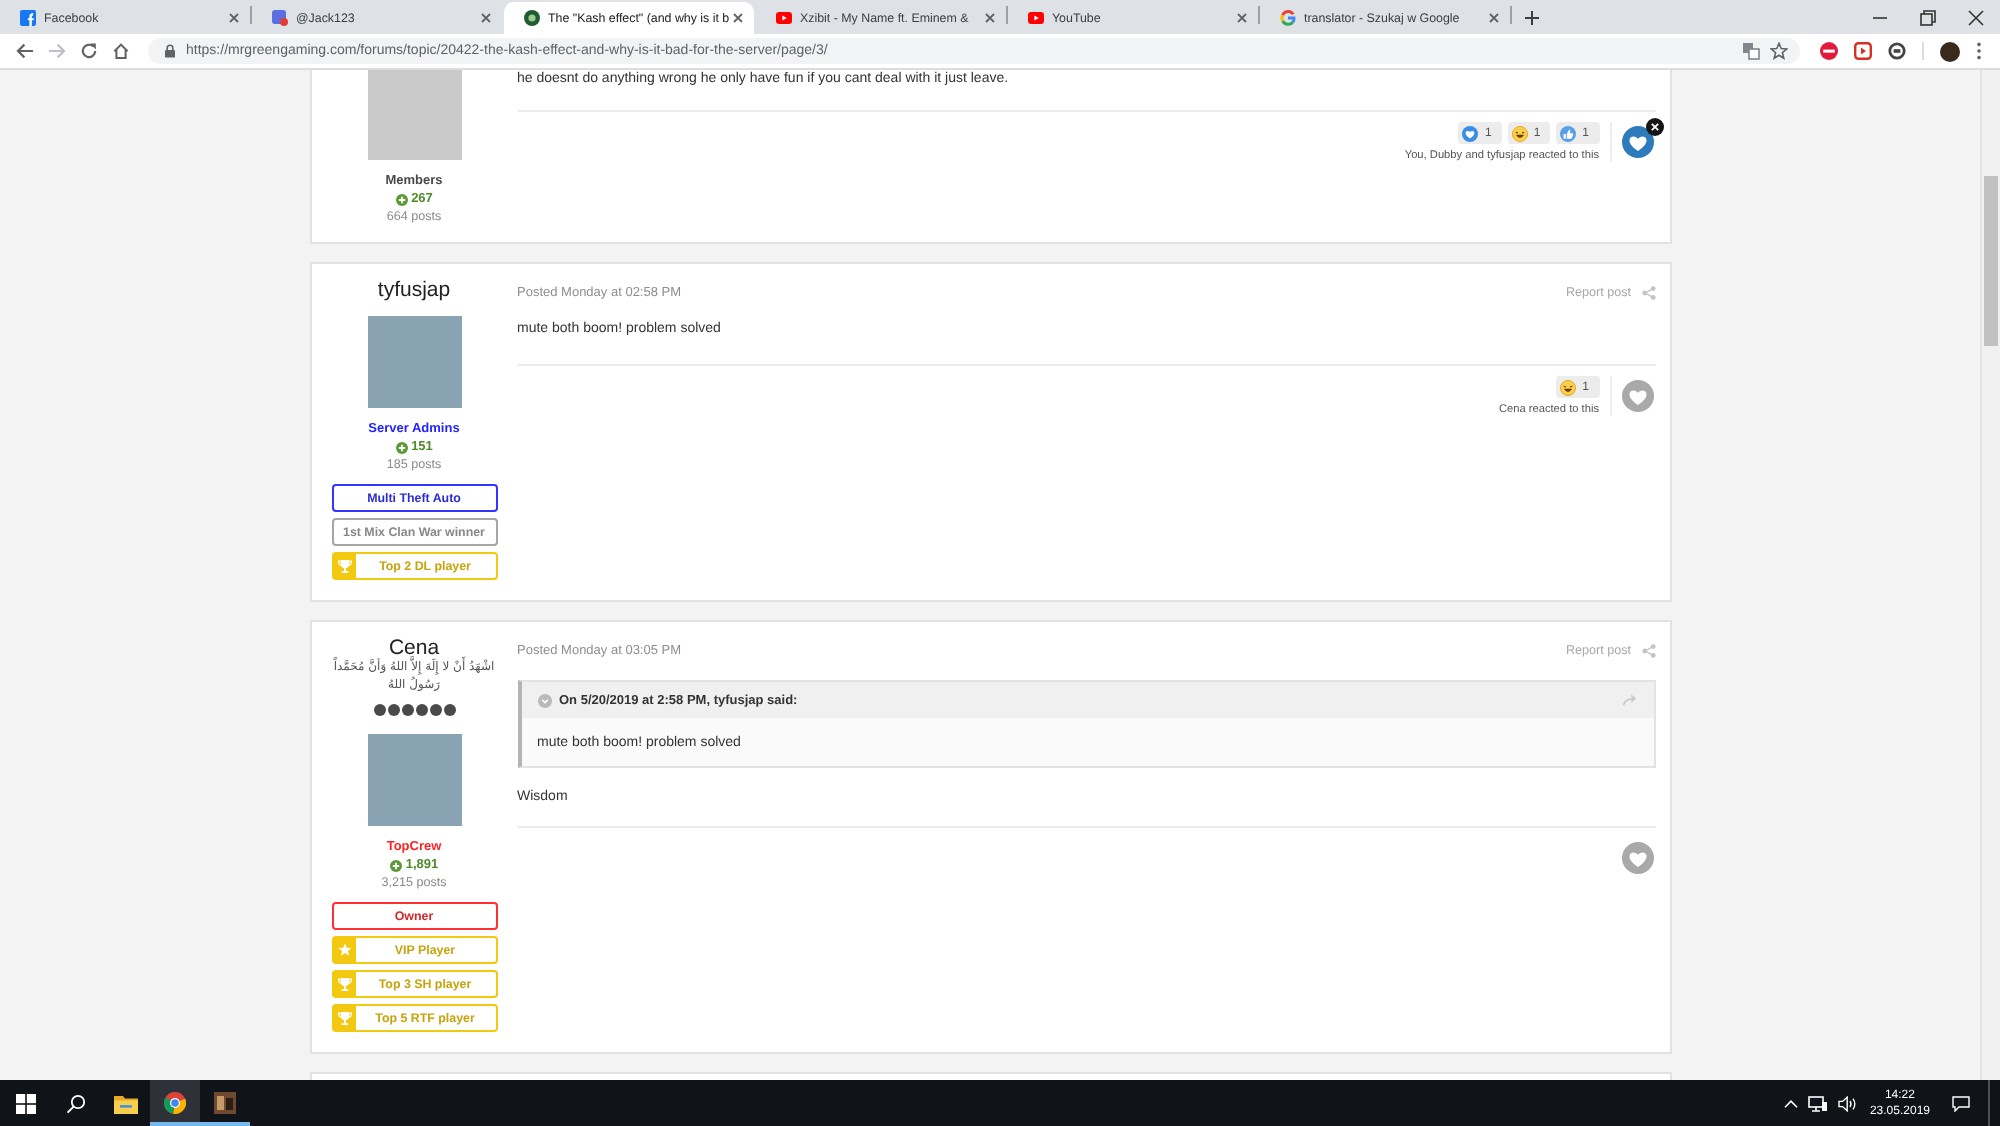 The image size is (2000, 1126). Describe the element at coordinates (1532, 18) in the screenshot. I see `plus-icon` at that location.